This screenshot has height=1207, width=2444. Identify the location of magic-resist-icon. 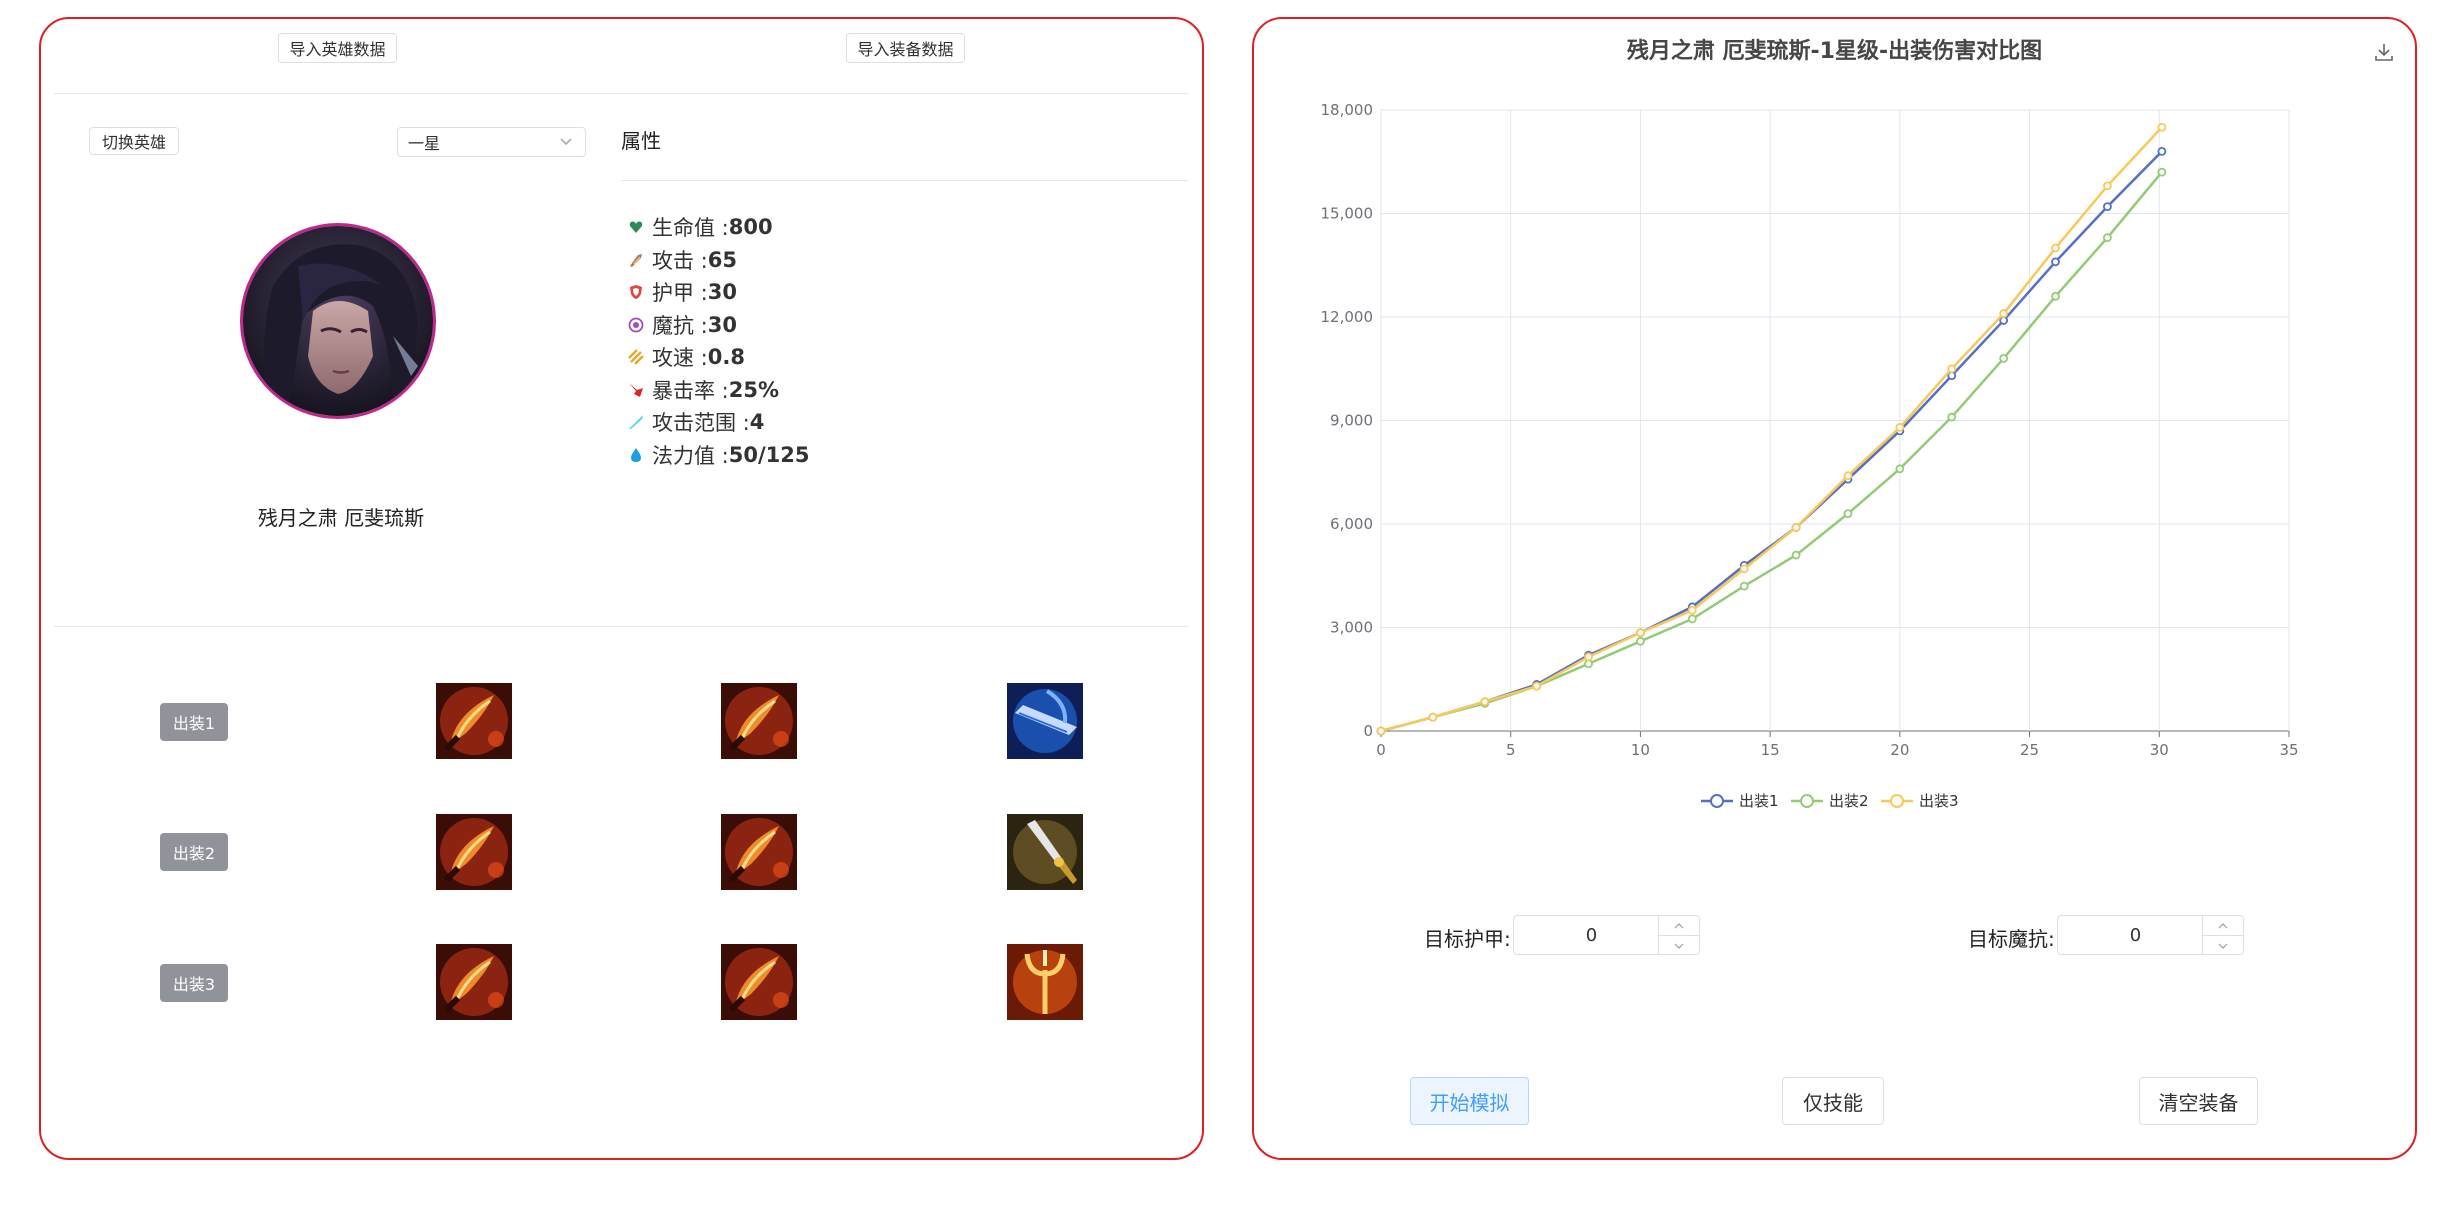
(636, 325).